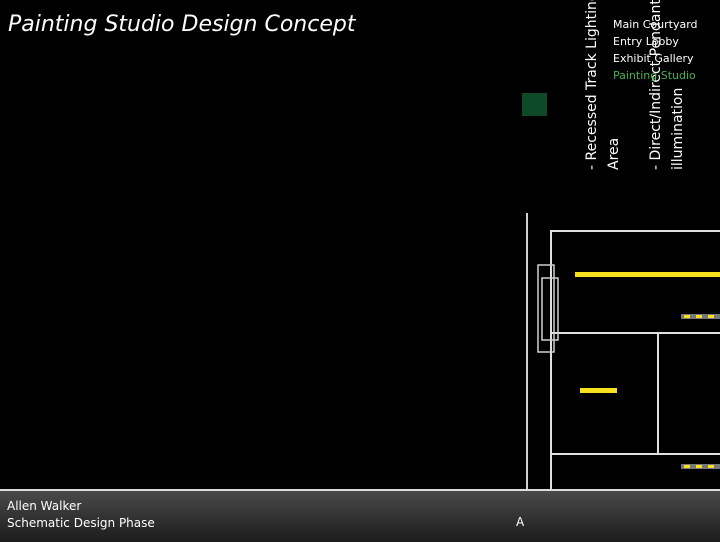 This screenshot has width=720, height=542. What do you see at coordinates (635, 361) in the screenshot?
I see `plan-room-outline` at bounding box center [635, 361].